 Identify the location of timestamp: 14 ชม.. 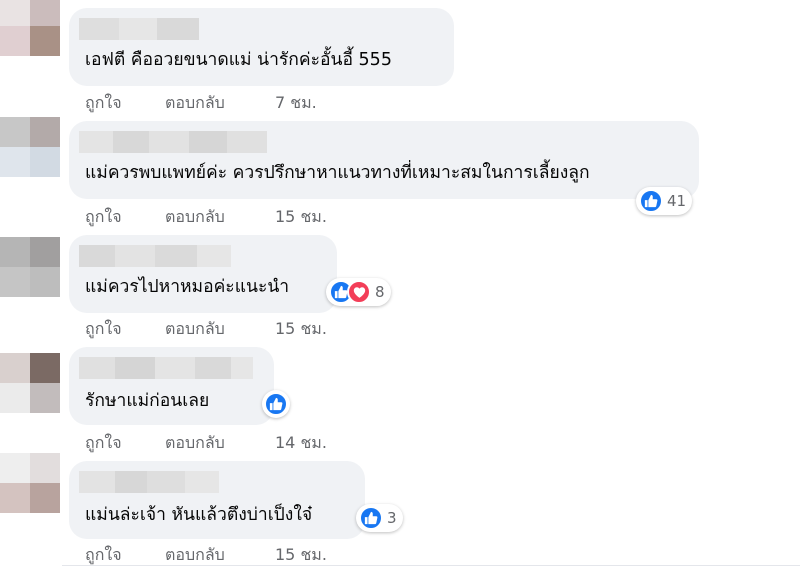
(301, 443).